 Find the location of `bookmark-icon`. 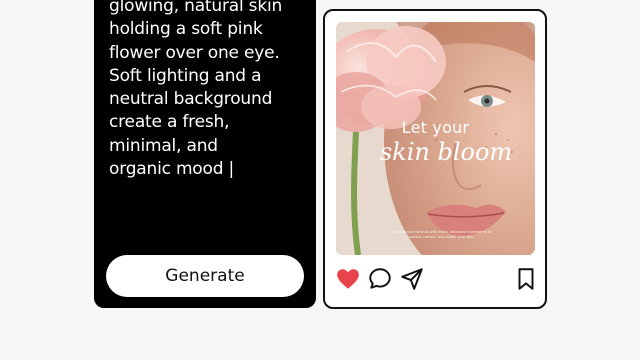

bookmark-icon is located at coordinates (526, 279).